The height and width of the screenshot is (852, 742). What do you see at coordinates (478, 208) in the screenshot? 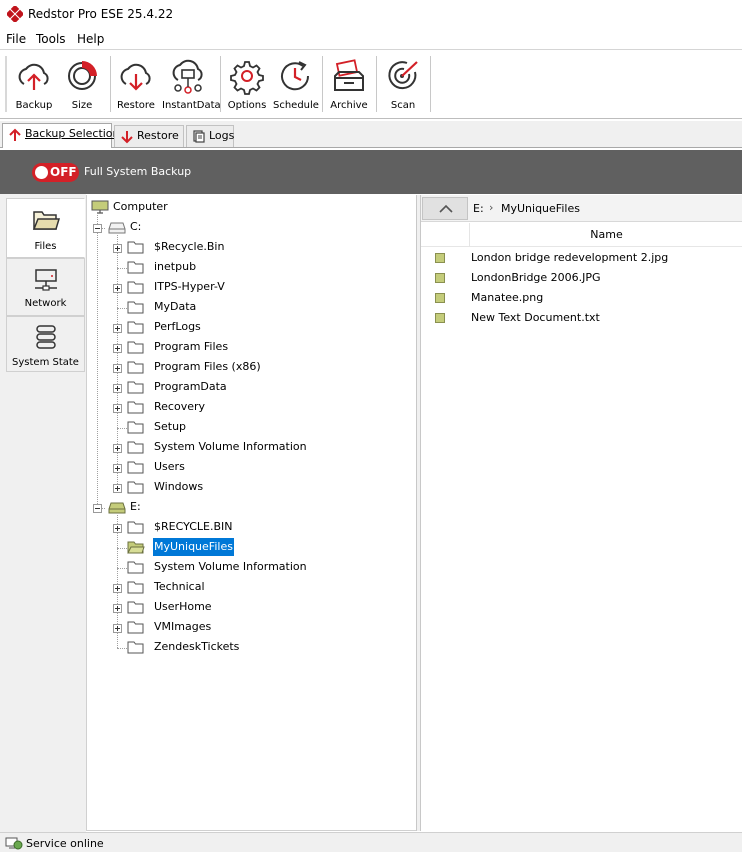
I see `breadcrumb-drive: E:` at bounding box center [478, 208].